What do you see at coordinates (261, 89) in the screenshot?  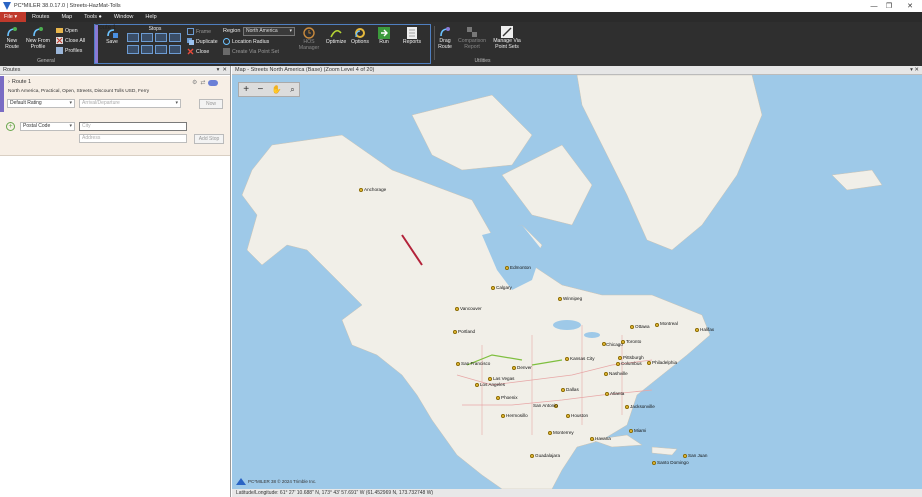 I see `zoom-out-icon: −` at bounding box center [261, 89].